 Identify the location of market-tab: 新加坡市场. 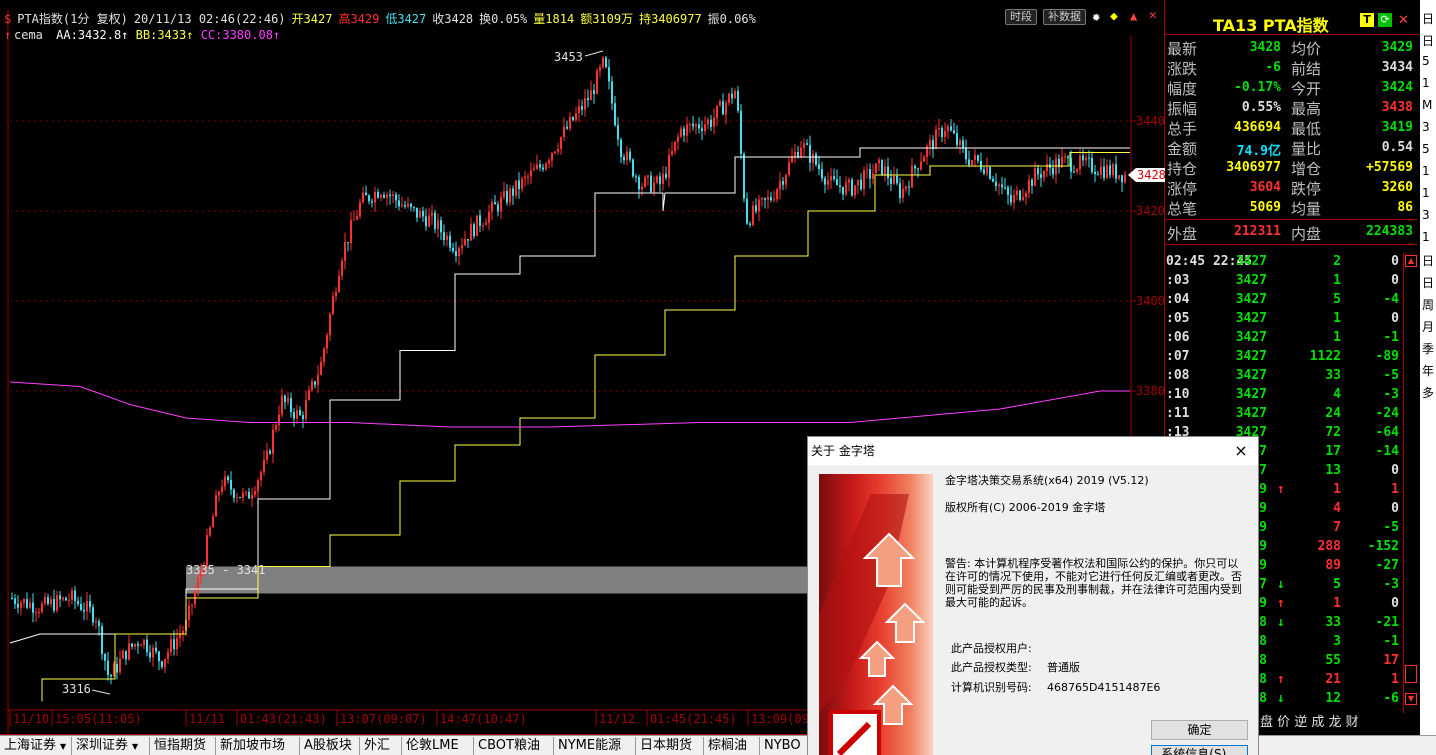
(258, 746).